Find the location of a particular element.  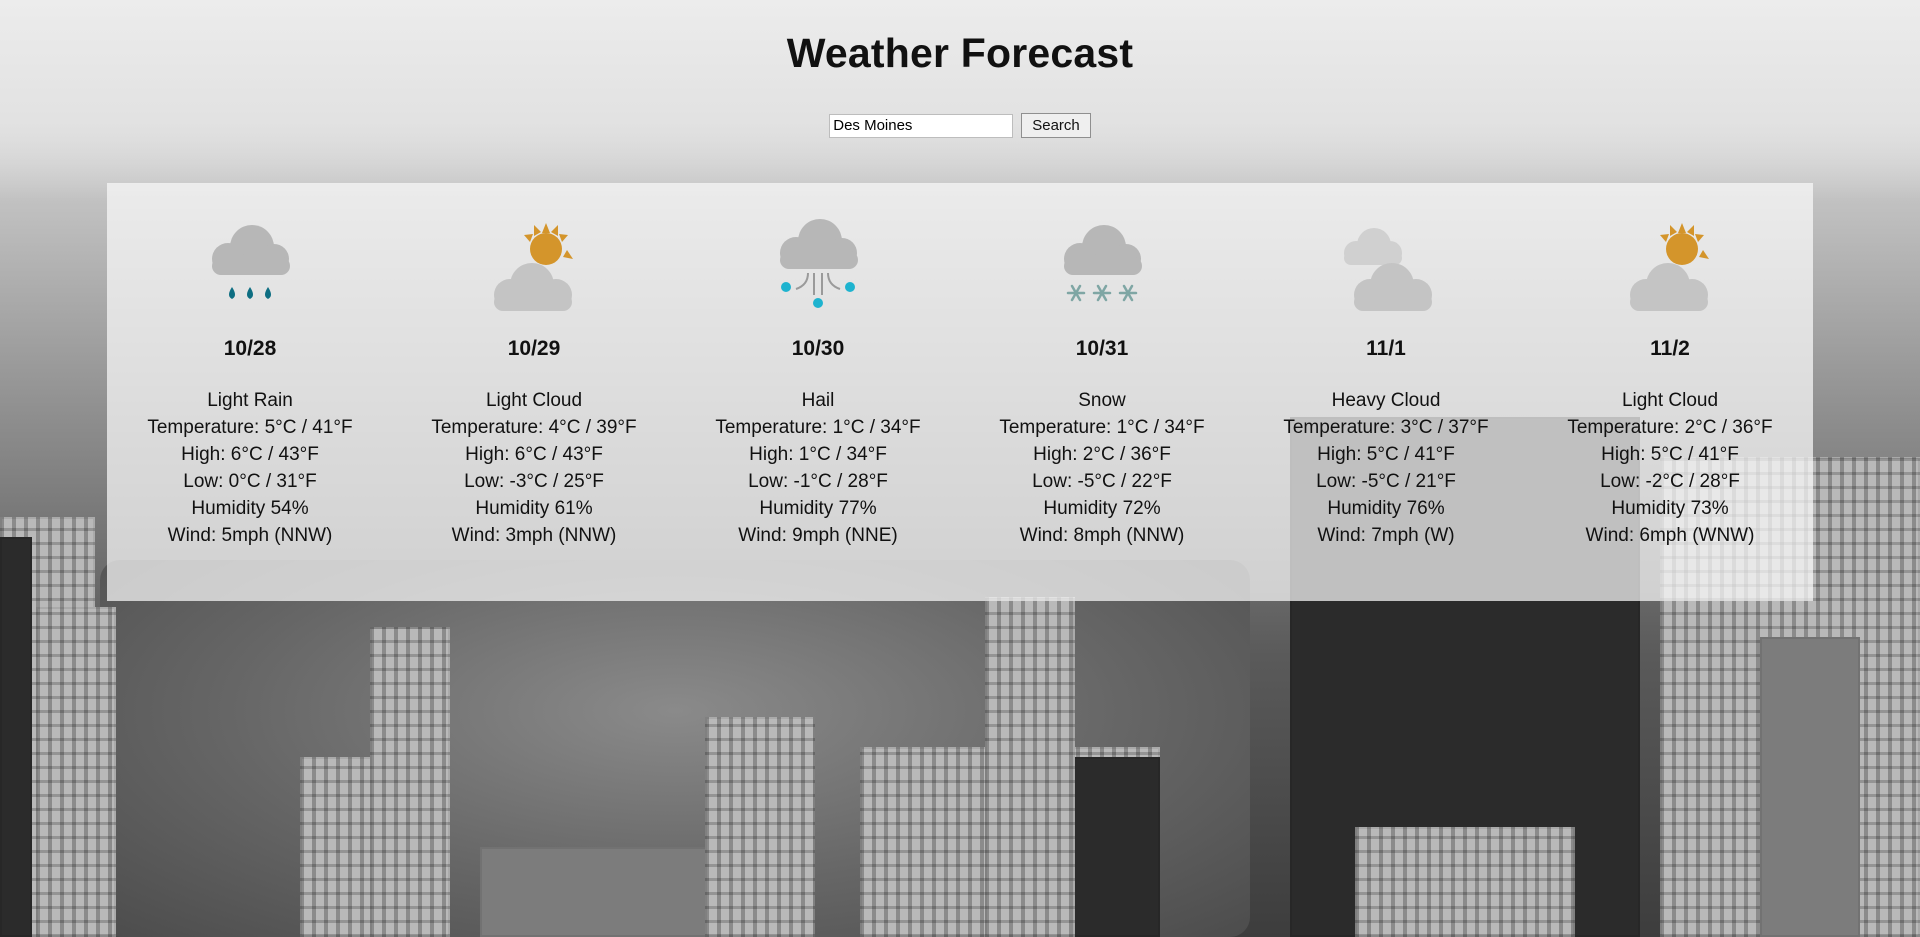

snow-icon is located at coordinates (1103, 263).